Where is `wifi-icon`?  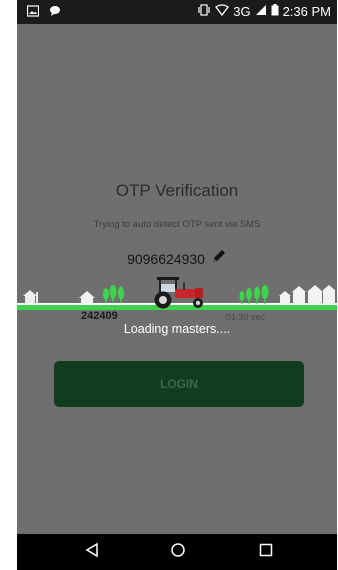 wifi-icon is located at coordinates (222, 11).